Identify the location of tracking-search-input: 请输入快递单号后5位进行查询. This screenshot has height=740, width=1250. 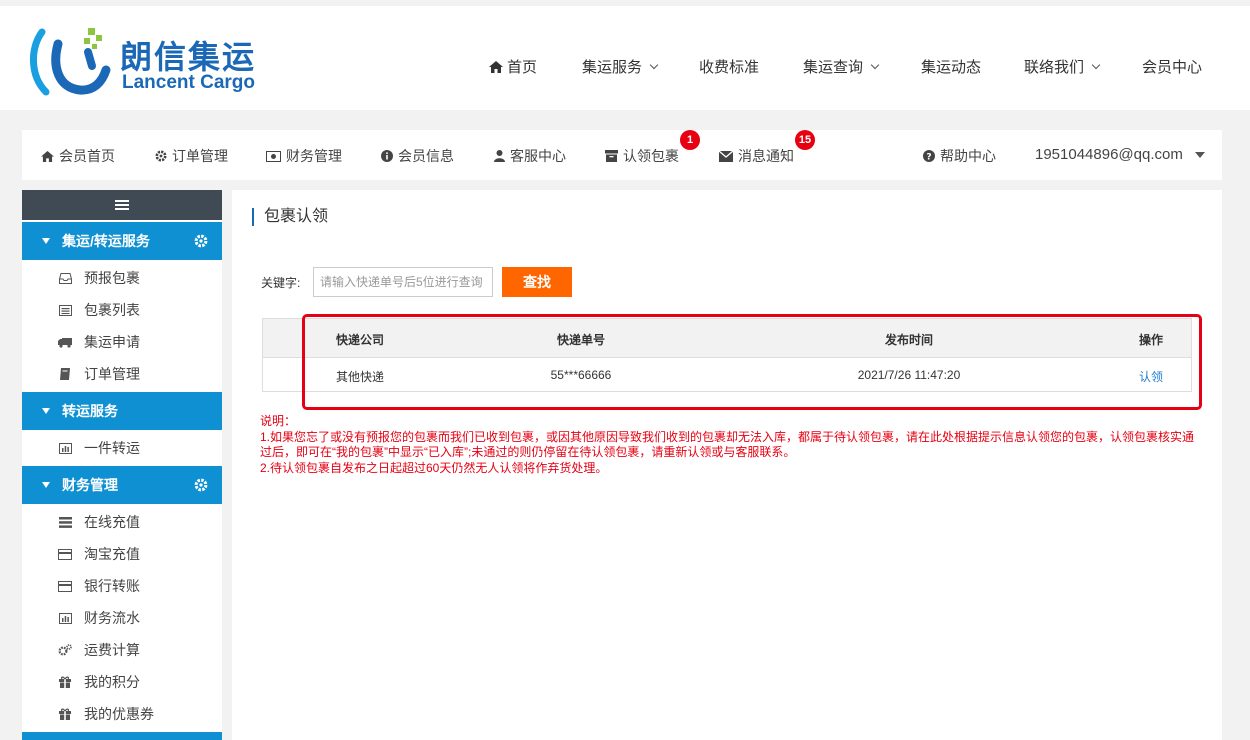
(403, 282).